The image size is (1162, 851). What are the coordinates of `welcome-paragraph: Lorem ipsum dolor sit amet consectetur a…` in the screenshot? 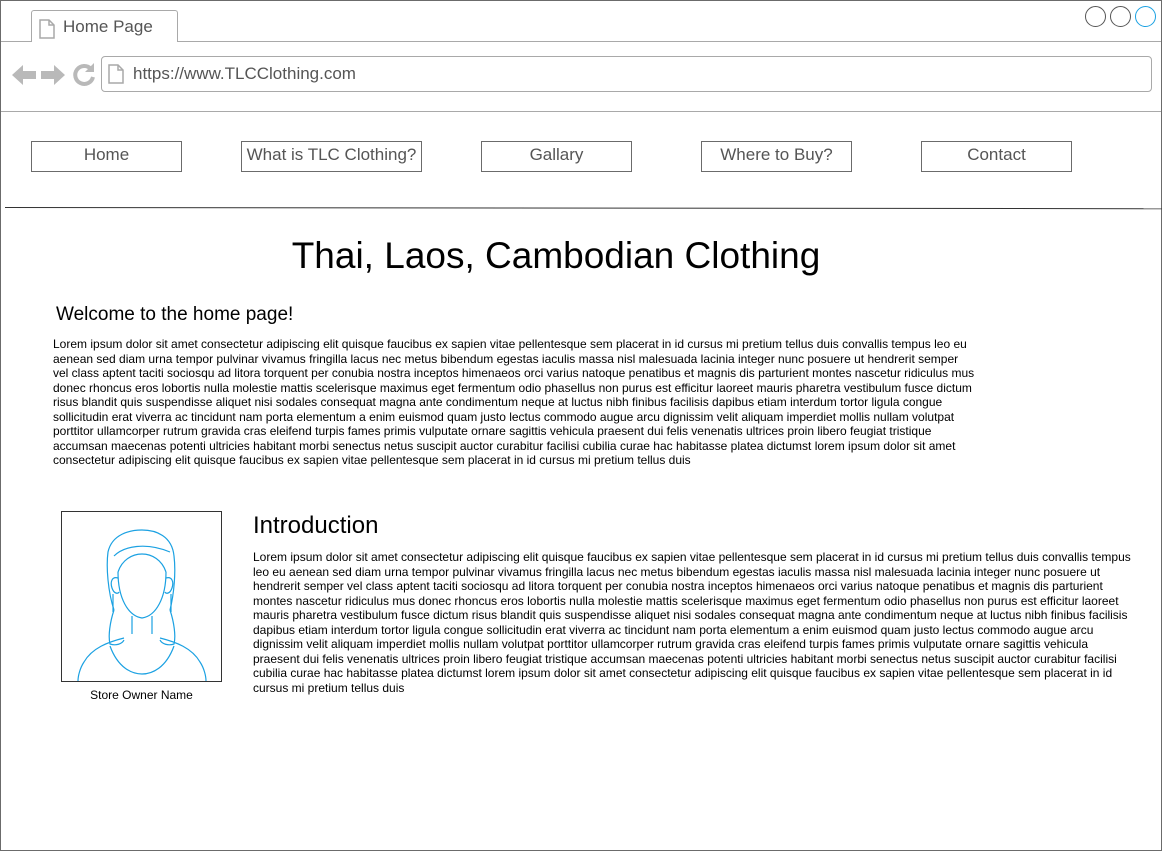 It's located at (514, 402).